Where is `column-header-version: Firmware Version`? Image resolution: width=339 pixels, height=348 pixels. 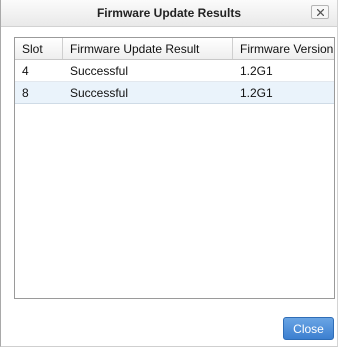 column-header-version: Firmware Version is located at coordinates (283, 48).